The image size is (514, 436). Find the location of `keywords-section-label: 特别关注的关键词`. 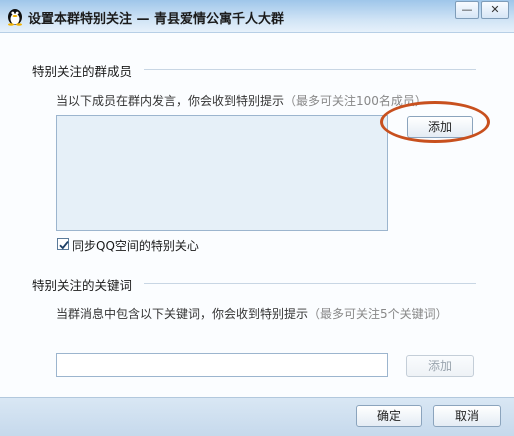

keywords-section-label: 特别关注的关键词 is located at coordinates (82, 285).